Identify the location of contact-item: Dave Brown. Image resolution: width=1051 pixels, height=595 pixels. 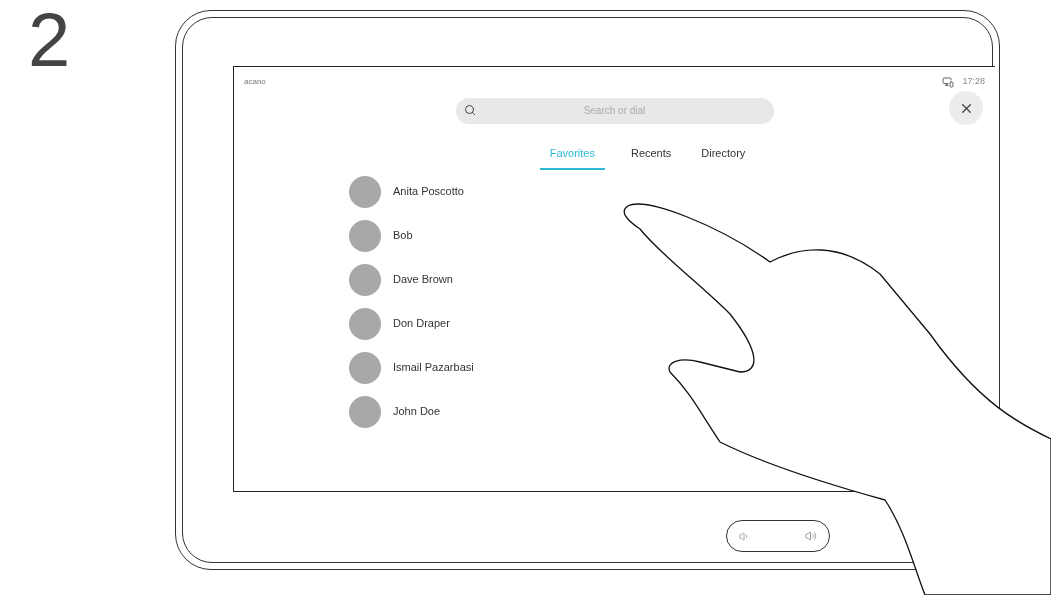
(401, 279).